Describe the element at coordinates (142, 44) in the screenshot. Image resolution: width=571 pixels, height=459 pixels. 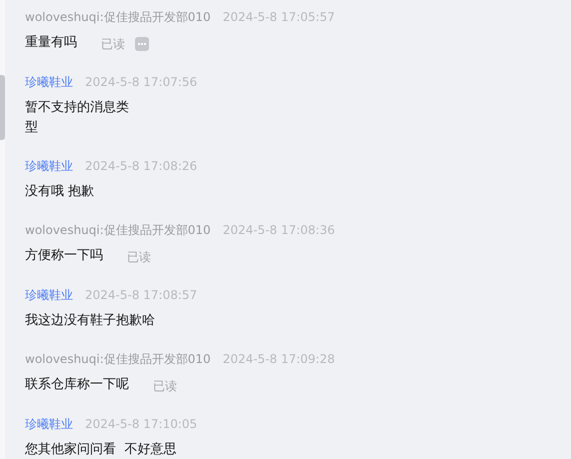
I see `more-icon` at that location.